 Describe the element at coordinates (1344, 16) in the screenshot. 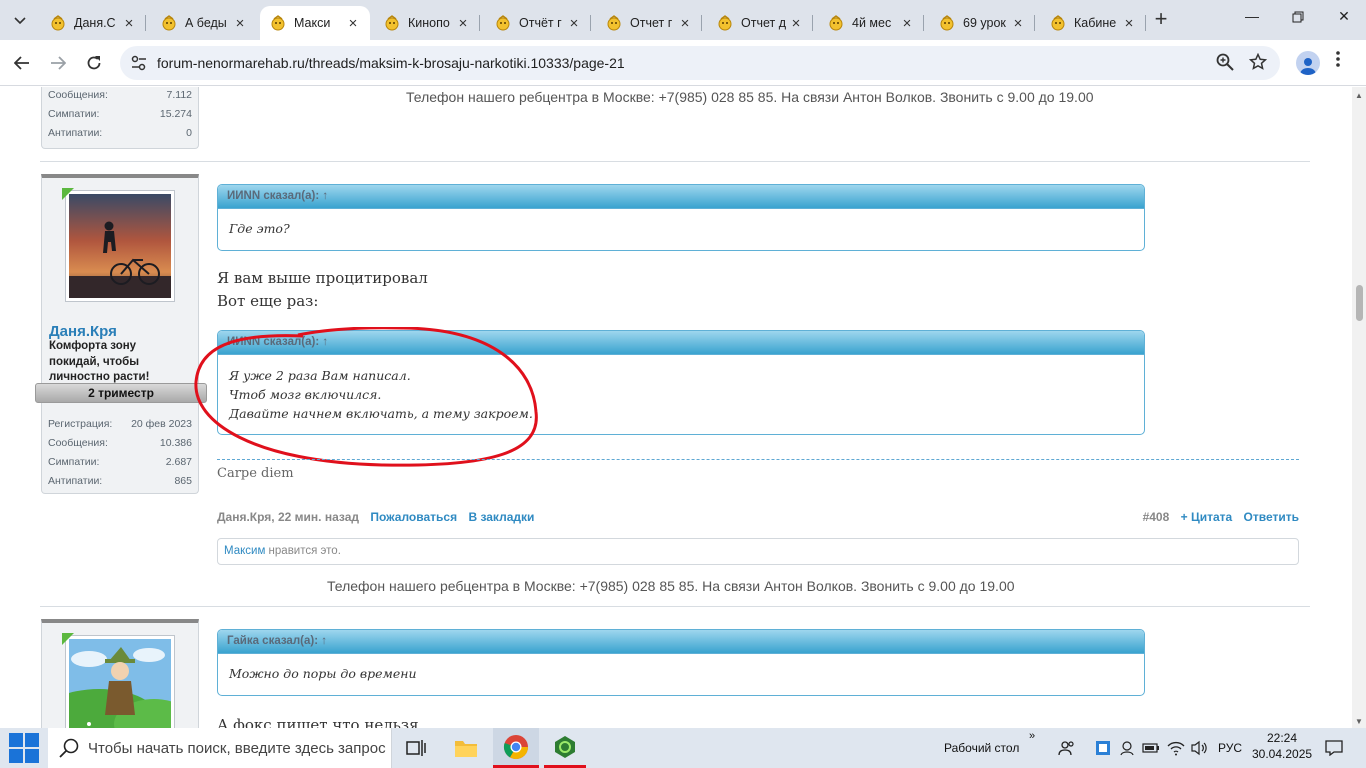

I see `close-window-button: ✕` at that location.